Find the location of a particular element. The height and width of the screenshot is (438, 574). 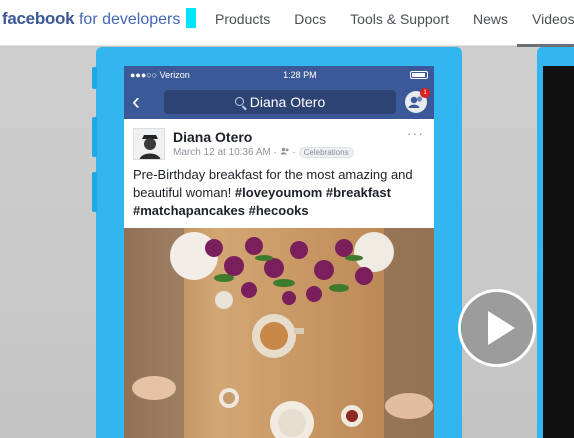

avatar-illustration is located at coordinates (149, 144).